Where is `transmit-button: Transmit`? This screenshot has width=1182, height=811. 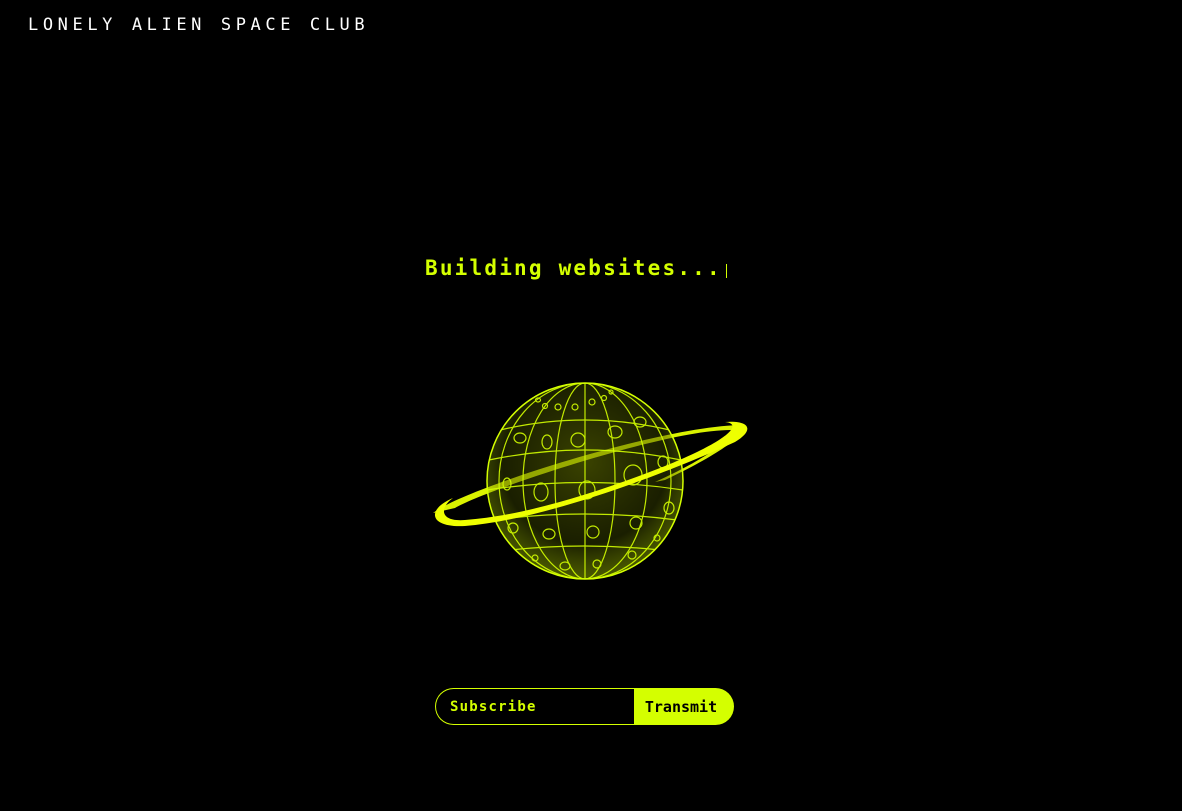
transmit-button: Transmit is located at coordinates (684, 706).